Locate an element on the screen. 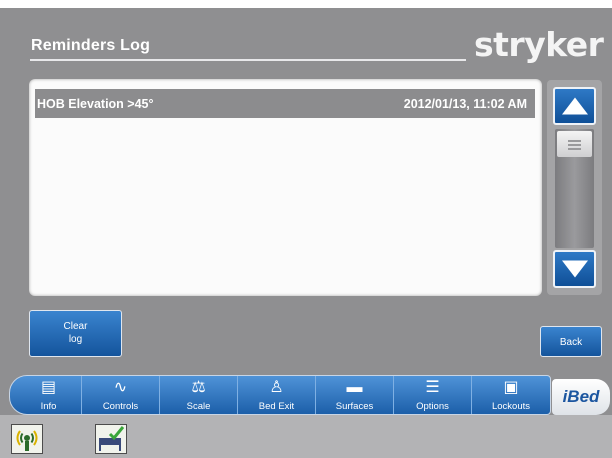  nav-tab-controls: ∿ Controls is located at coordinates (121, 395).